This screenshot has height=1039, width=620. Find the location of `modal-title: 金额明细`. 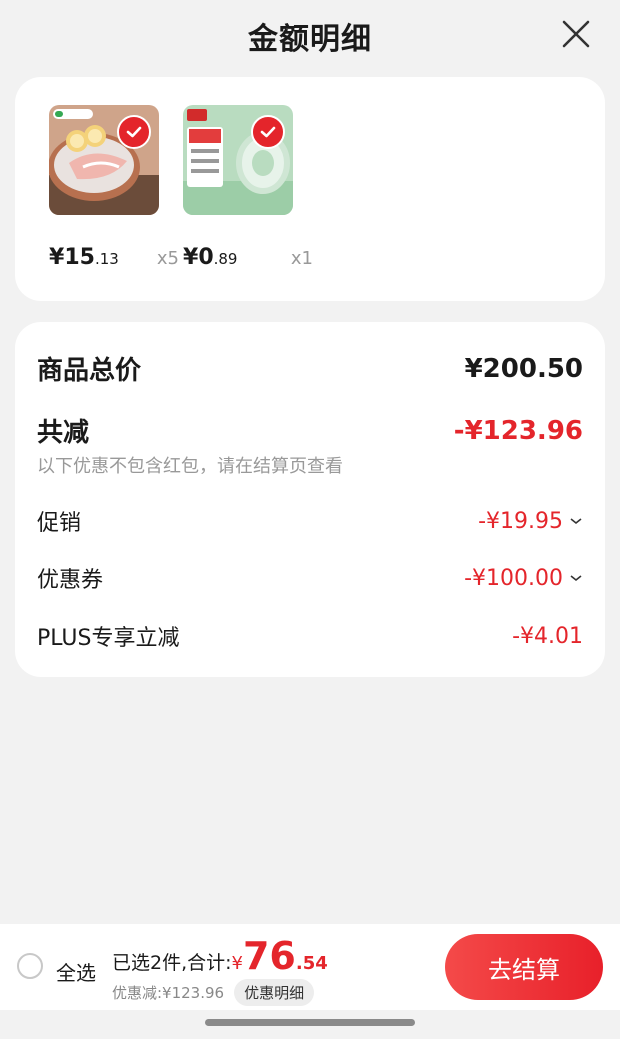

modal-title: 金额明细 is located at coordinates (310, 39).